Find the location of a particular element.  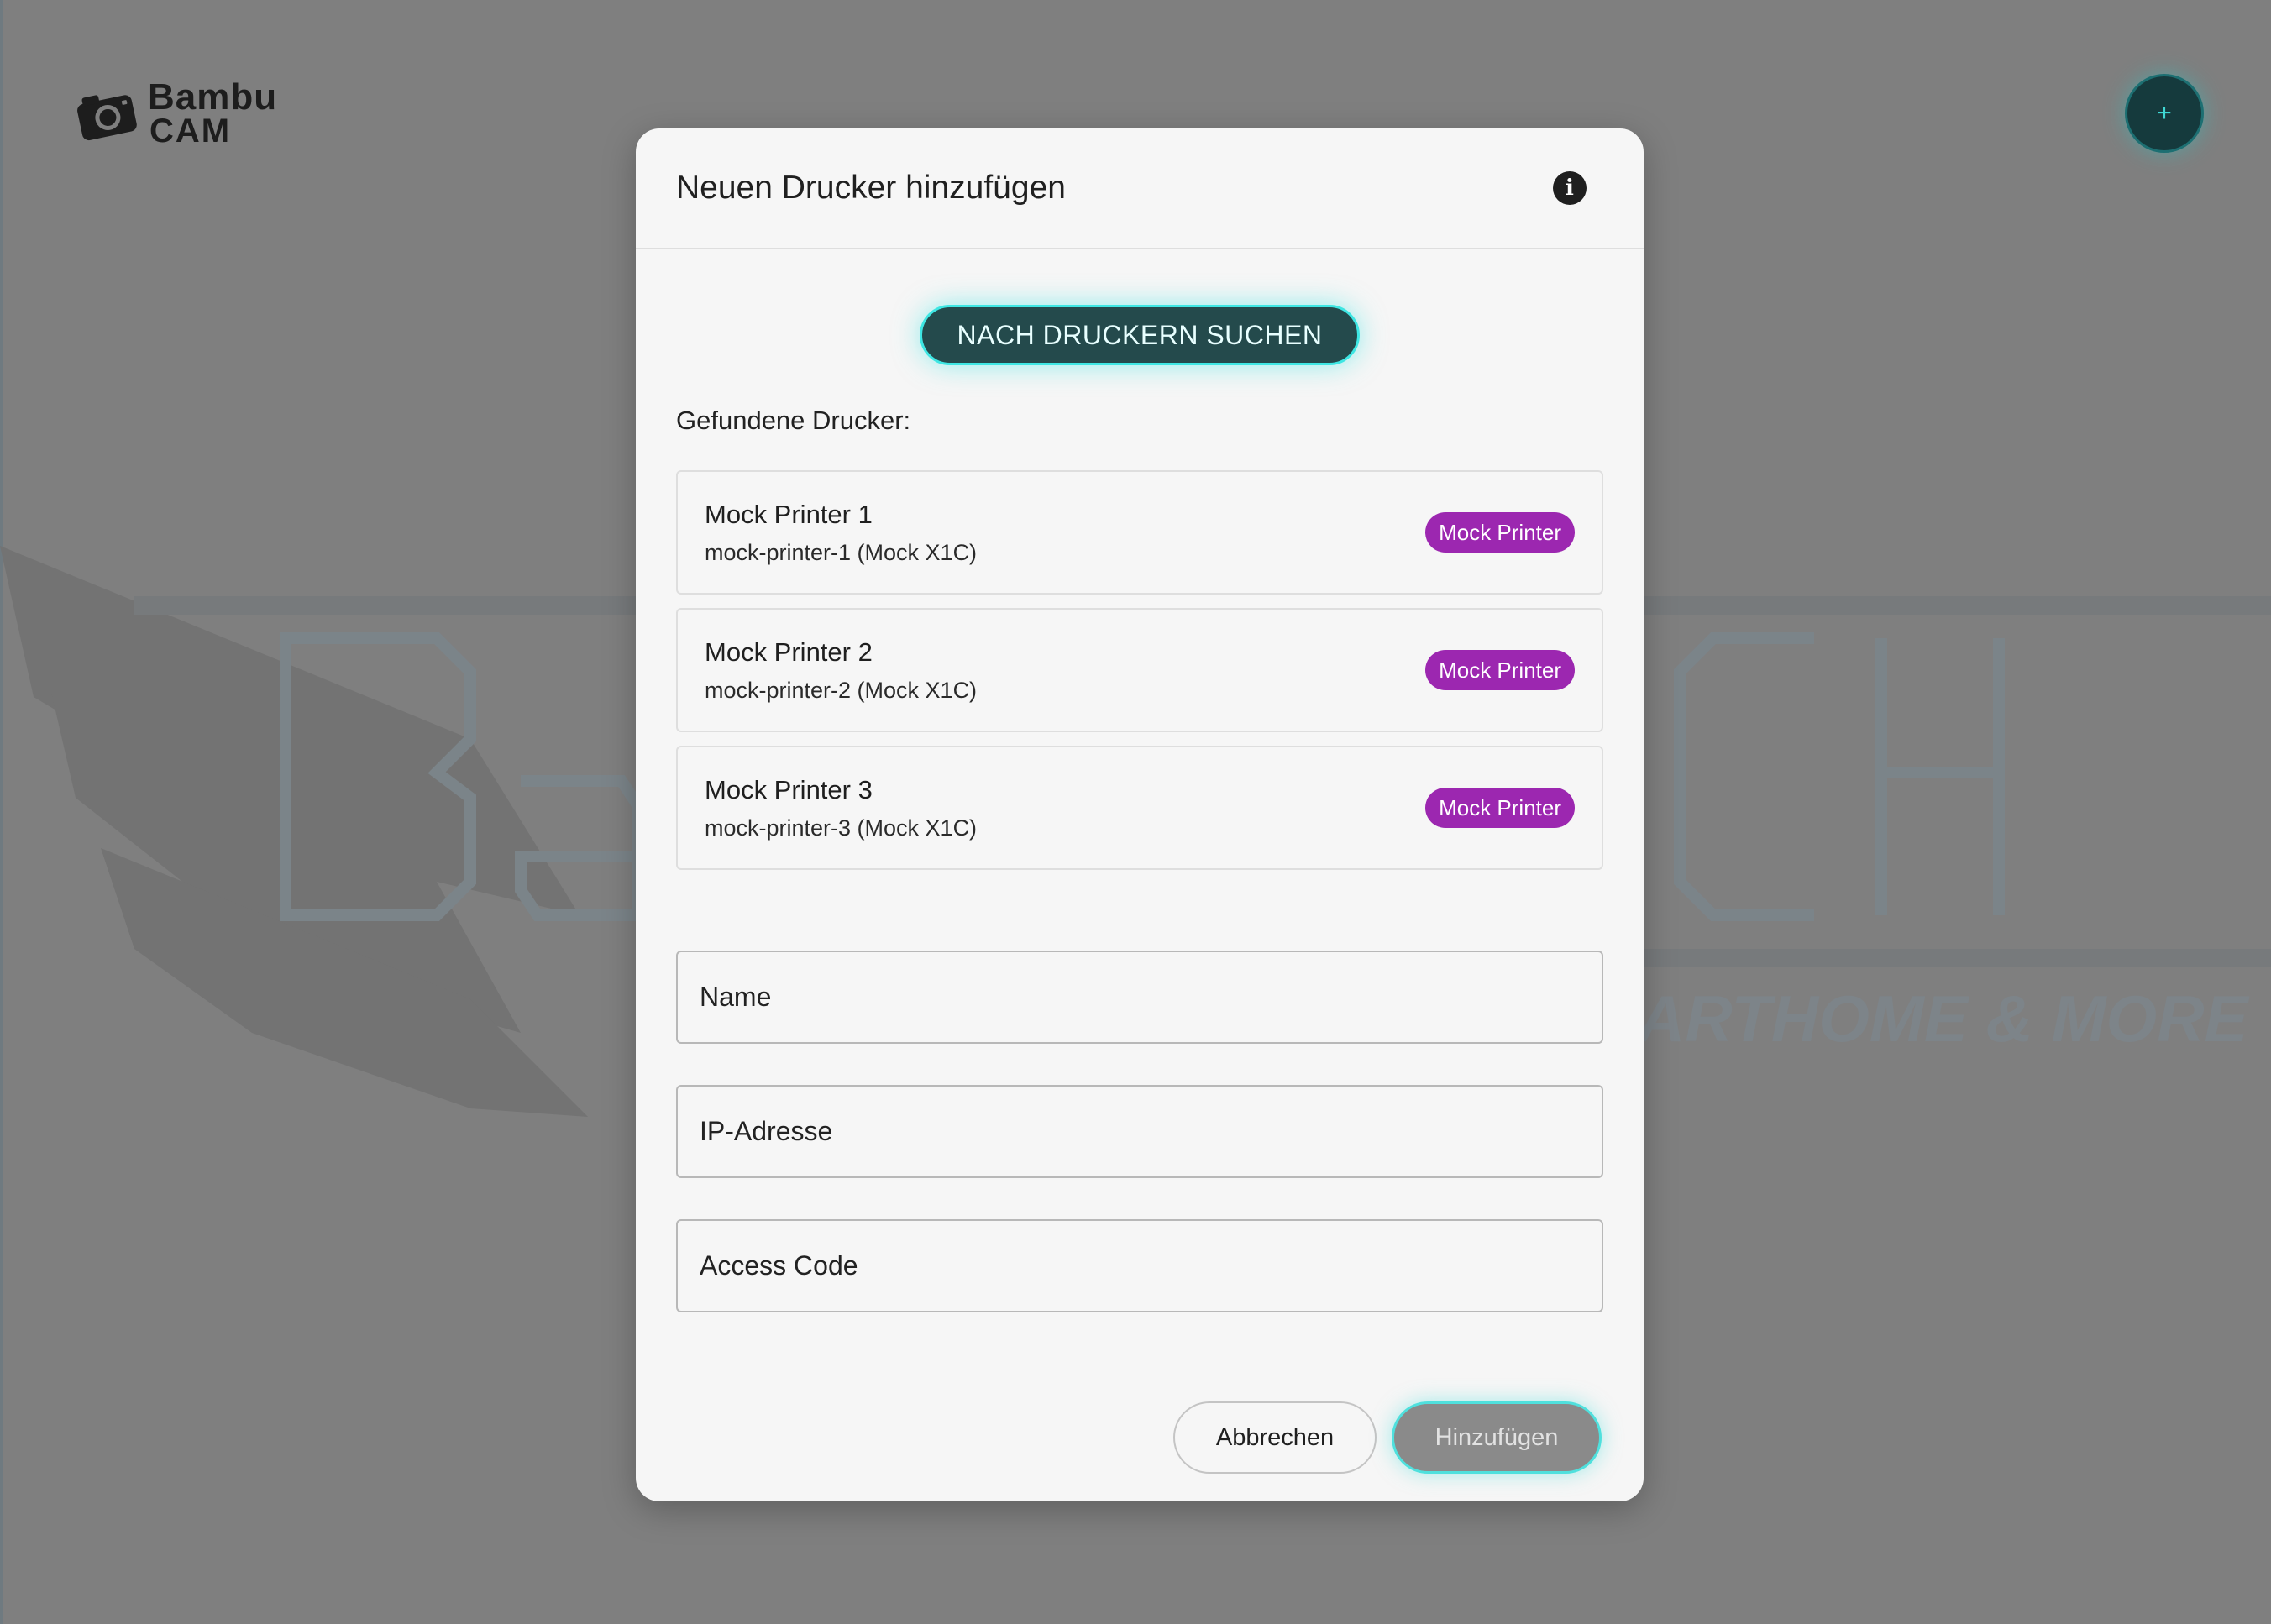

app-logo: Bambu CAM is located at coordinates (175, 114).